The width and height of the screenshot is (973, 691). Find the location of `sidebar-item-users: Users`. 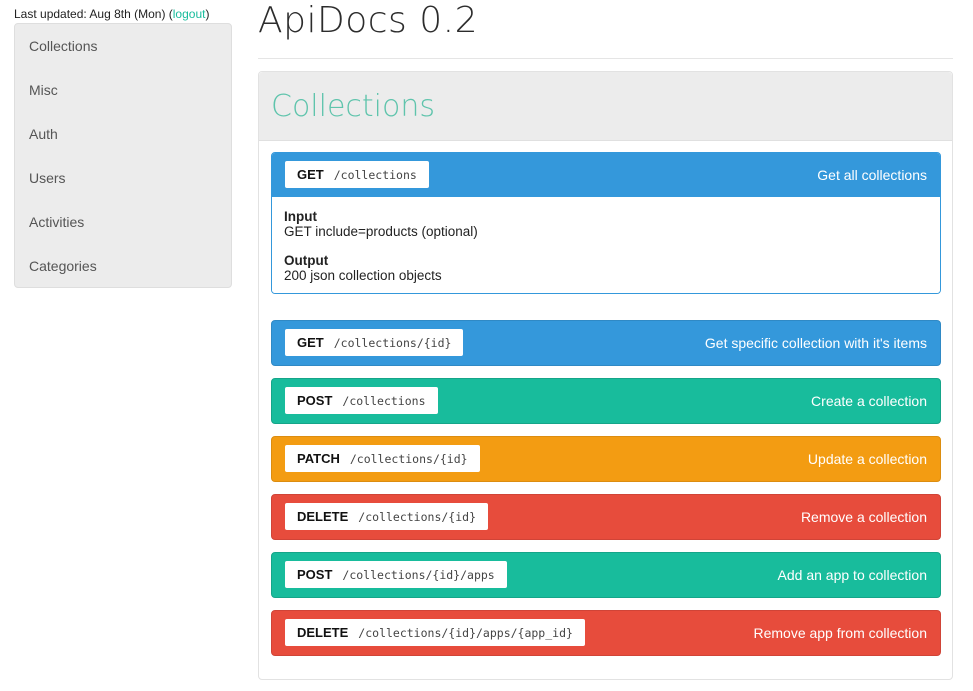

sidebar-item-users: Users is located at coordinates (123, 178).